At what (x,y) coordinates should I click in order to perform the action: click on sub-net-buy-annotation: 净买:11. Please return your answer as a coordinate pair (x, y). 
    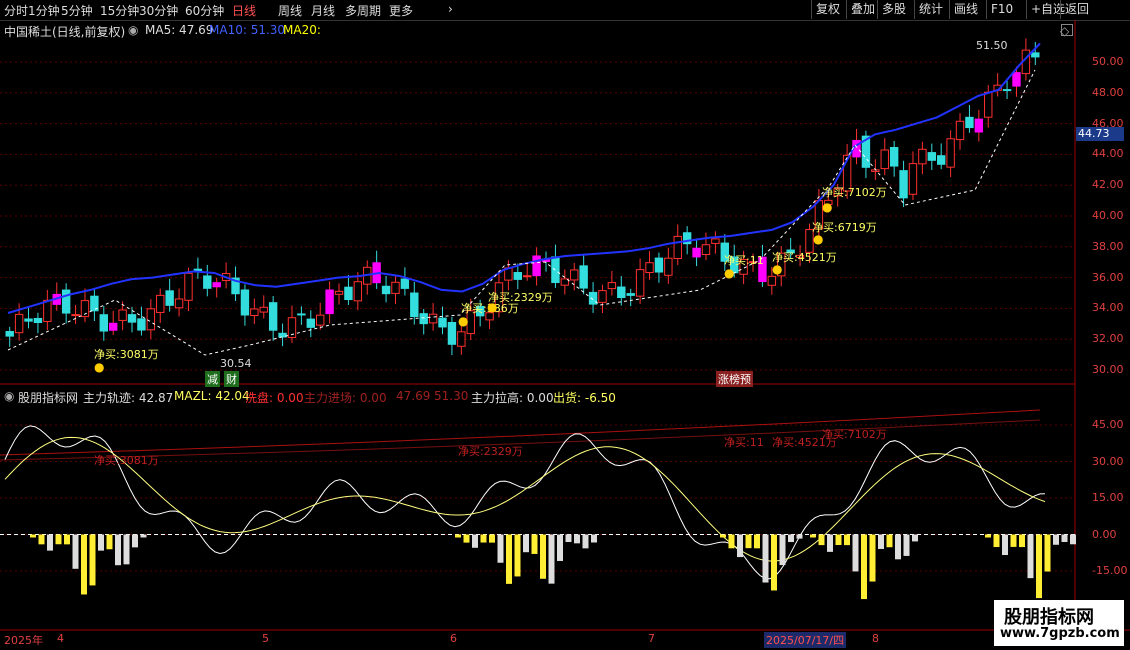
    Looking at the image, I should click on (744, 442).